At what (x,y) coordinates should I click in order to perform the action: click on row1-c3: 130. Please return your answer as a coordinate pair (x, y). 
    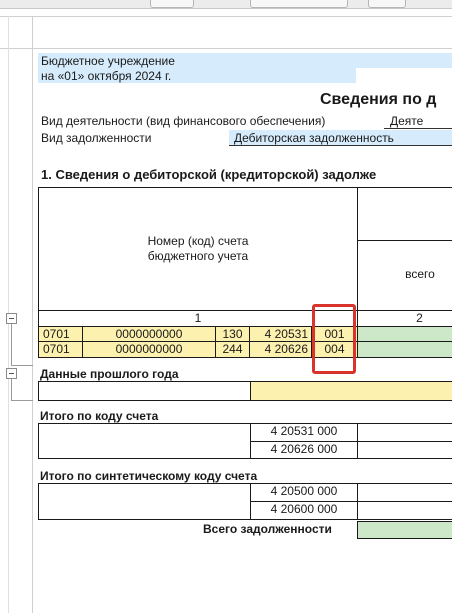
    Looking at the image, I should click on (232, 334).